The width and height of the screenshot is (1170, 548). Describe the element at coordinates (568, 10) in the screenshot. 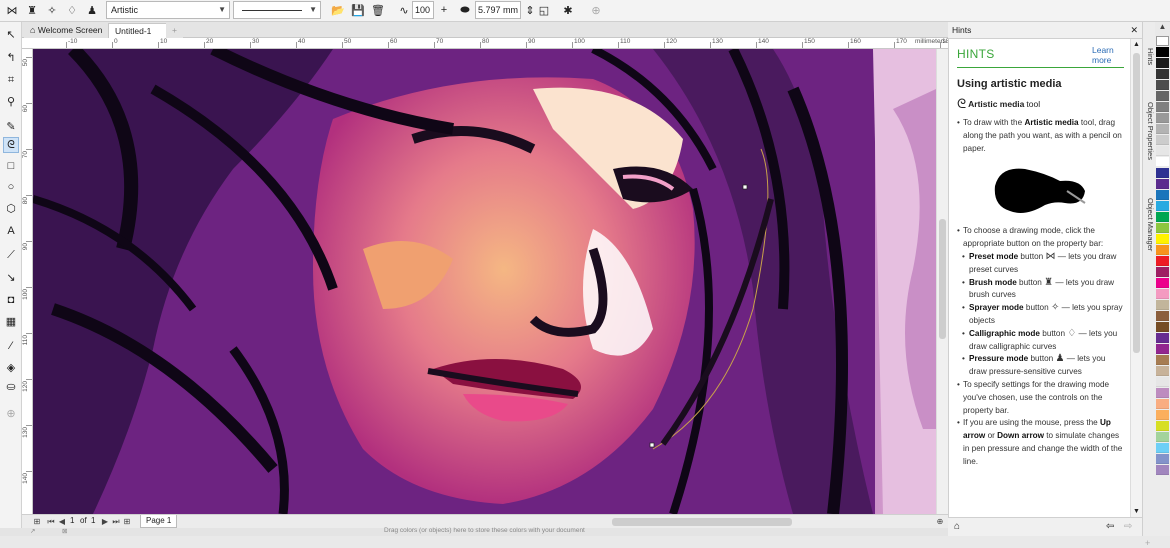

I see `options-icon: ✱` at that location.